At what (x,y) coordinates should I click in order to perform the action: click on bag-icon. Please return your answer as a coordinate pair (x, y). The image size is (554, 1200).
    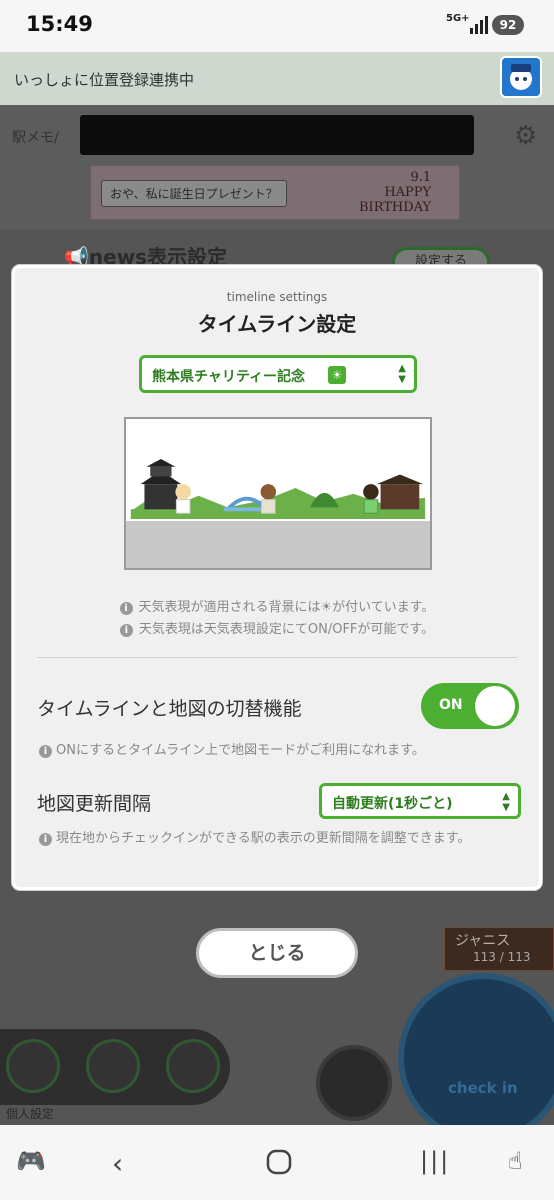
    Looking at the image, I should click on (354, 1083).